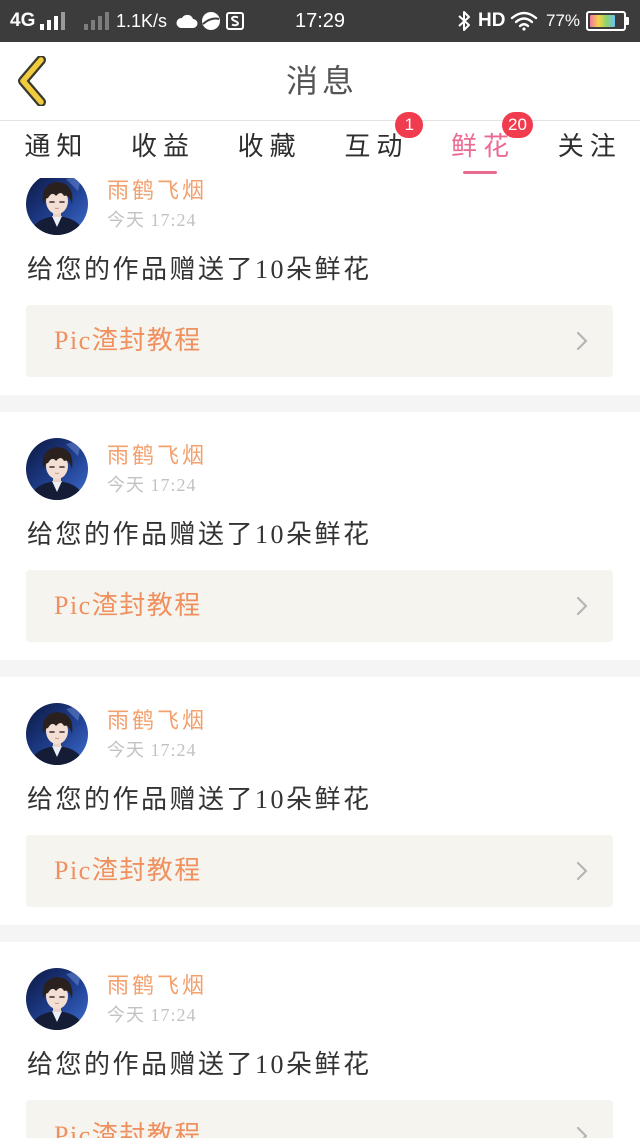  Describe the element at coordinates (97, 21) in the screenshot. I see `signal-secondary-icon` at that location.